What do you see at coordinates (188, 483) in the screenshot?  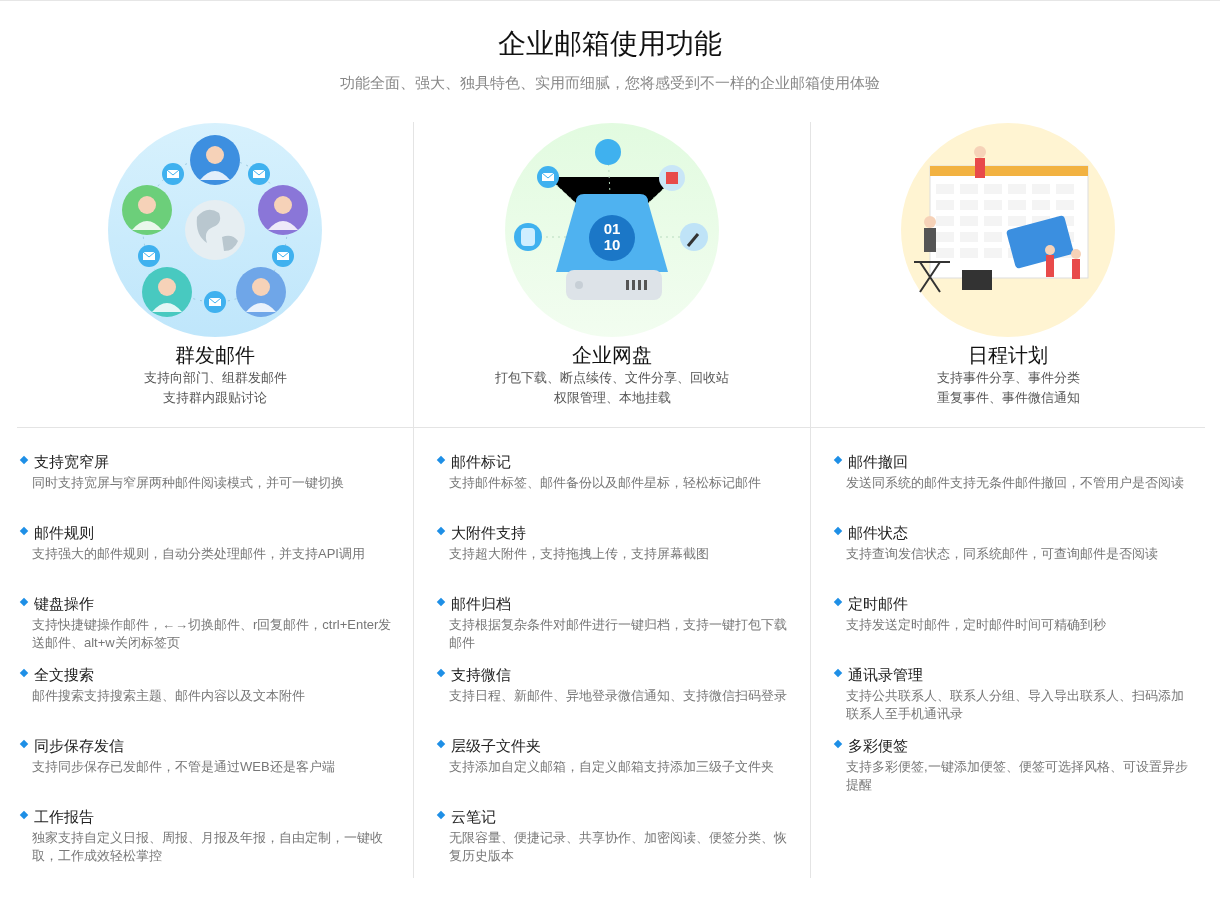 I see `feature-description: 同时支持宽屏与窄屏两种邮件阅读模式，并可一键切换` at bounding box center [188, 483].